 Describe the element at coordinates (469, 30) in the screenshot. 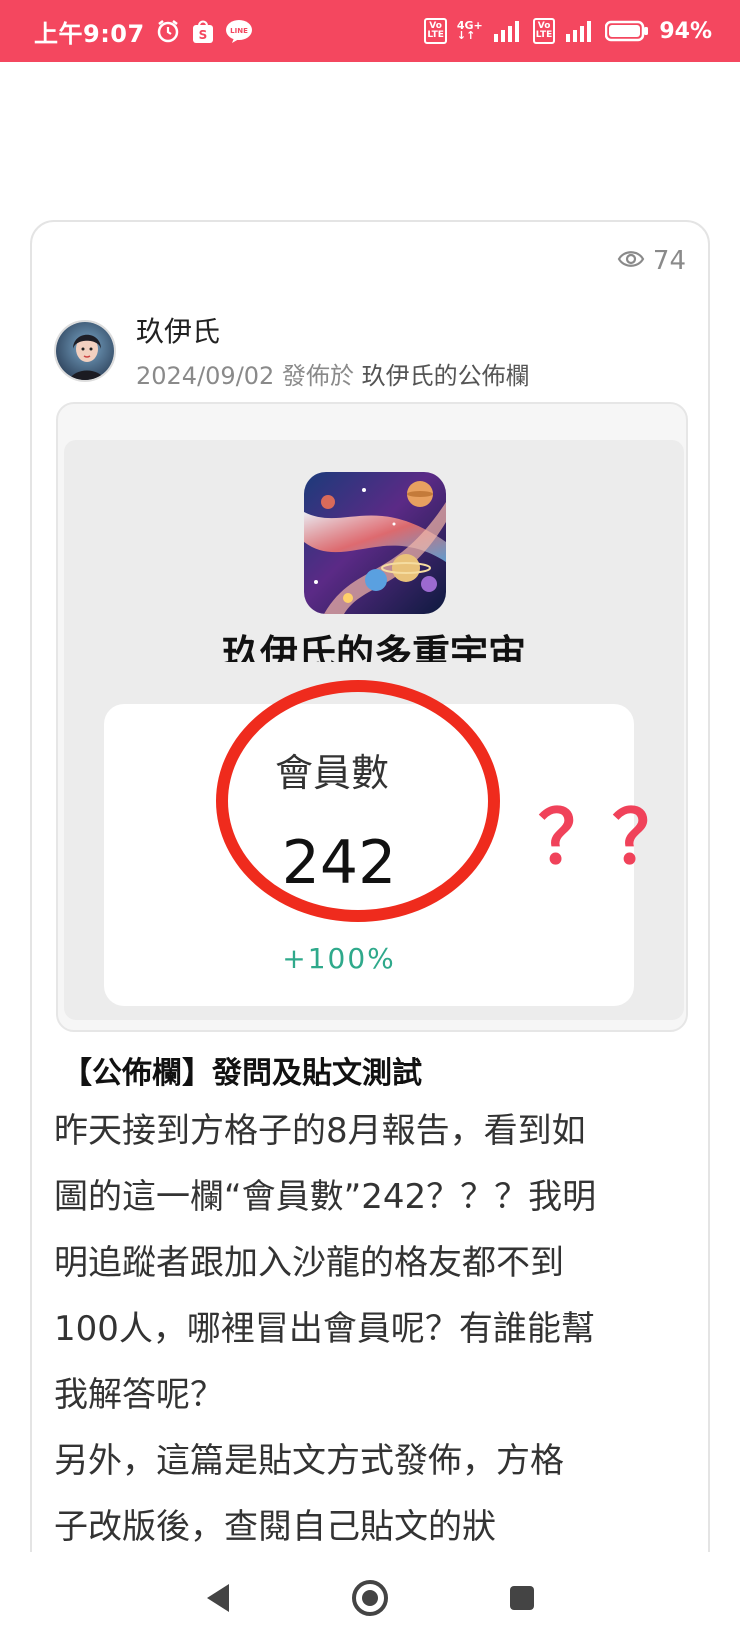

I see `network-4g-icon: 4G+ ↓↑` at that location.